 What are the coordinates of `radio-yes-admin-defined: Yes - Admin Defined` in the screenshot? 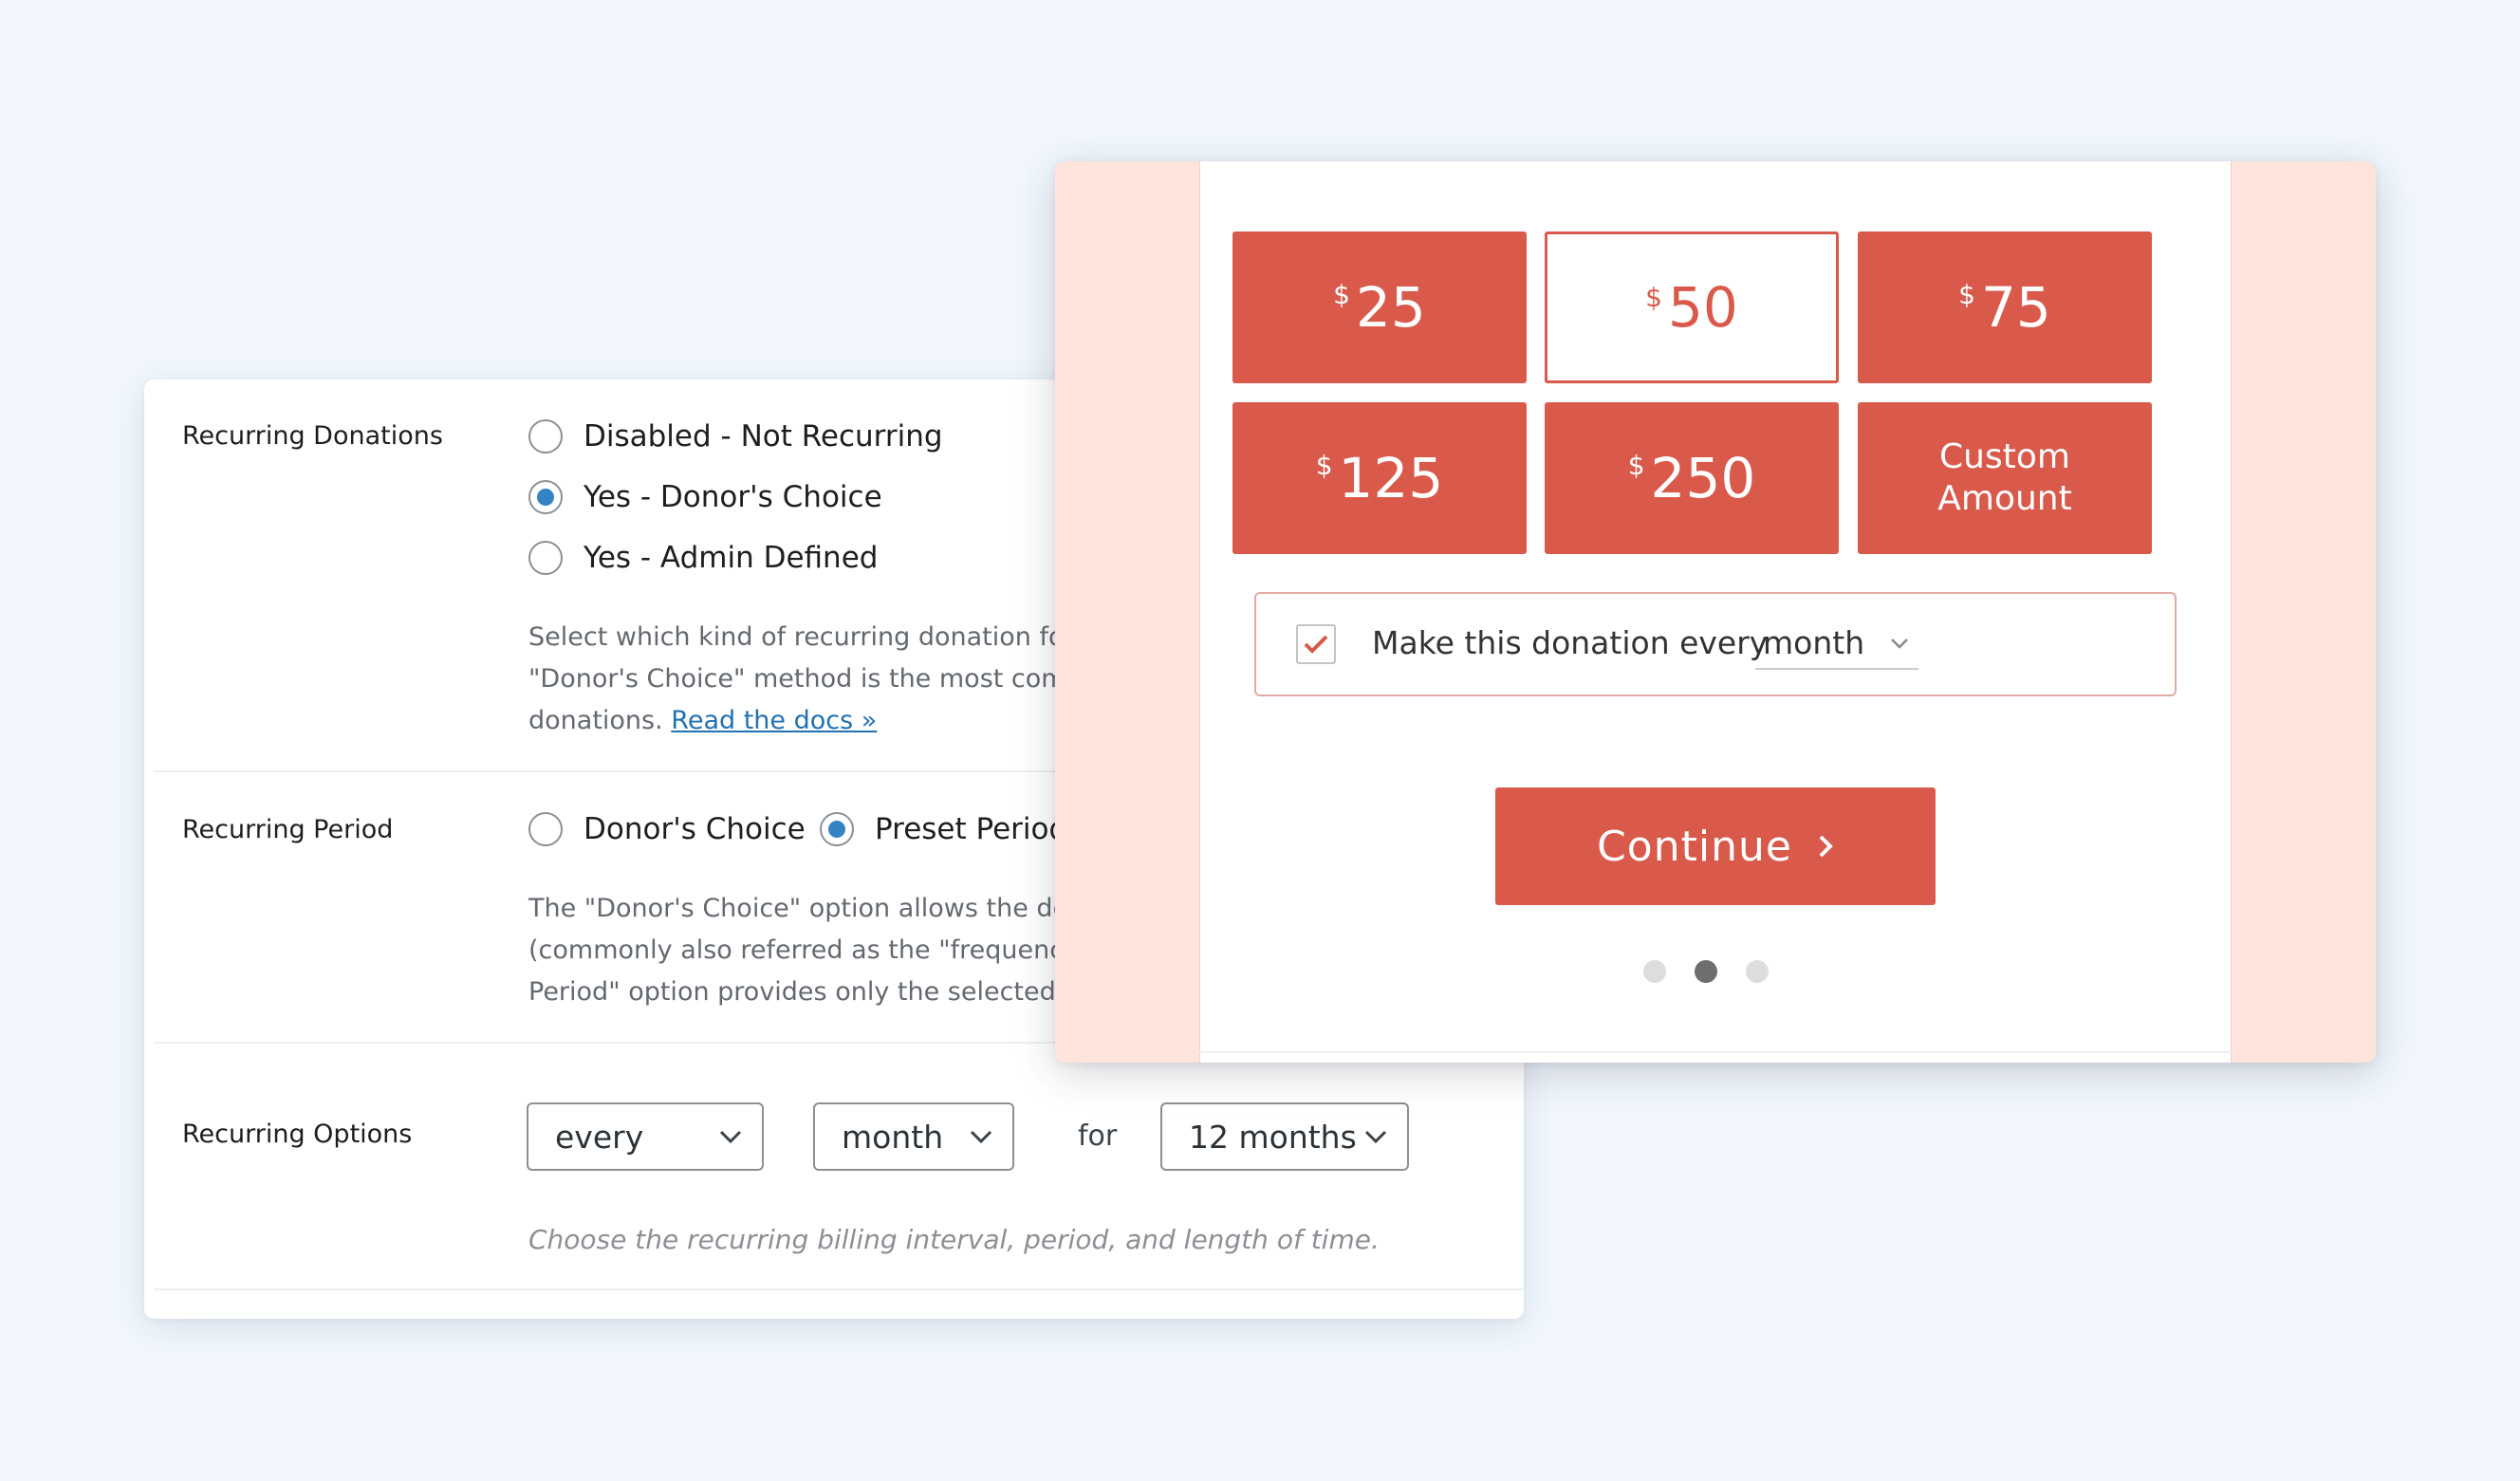 It's located at (703, 558).